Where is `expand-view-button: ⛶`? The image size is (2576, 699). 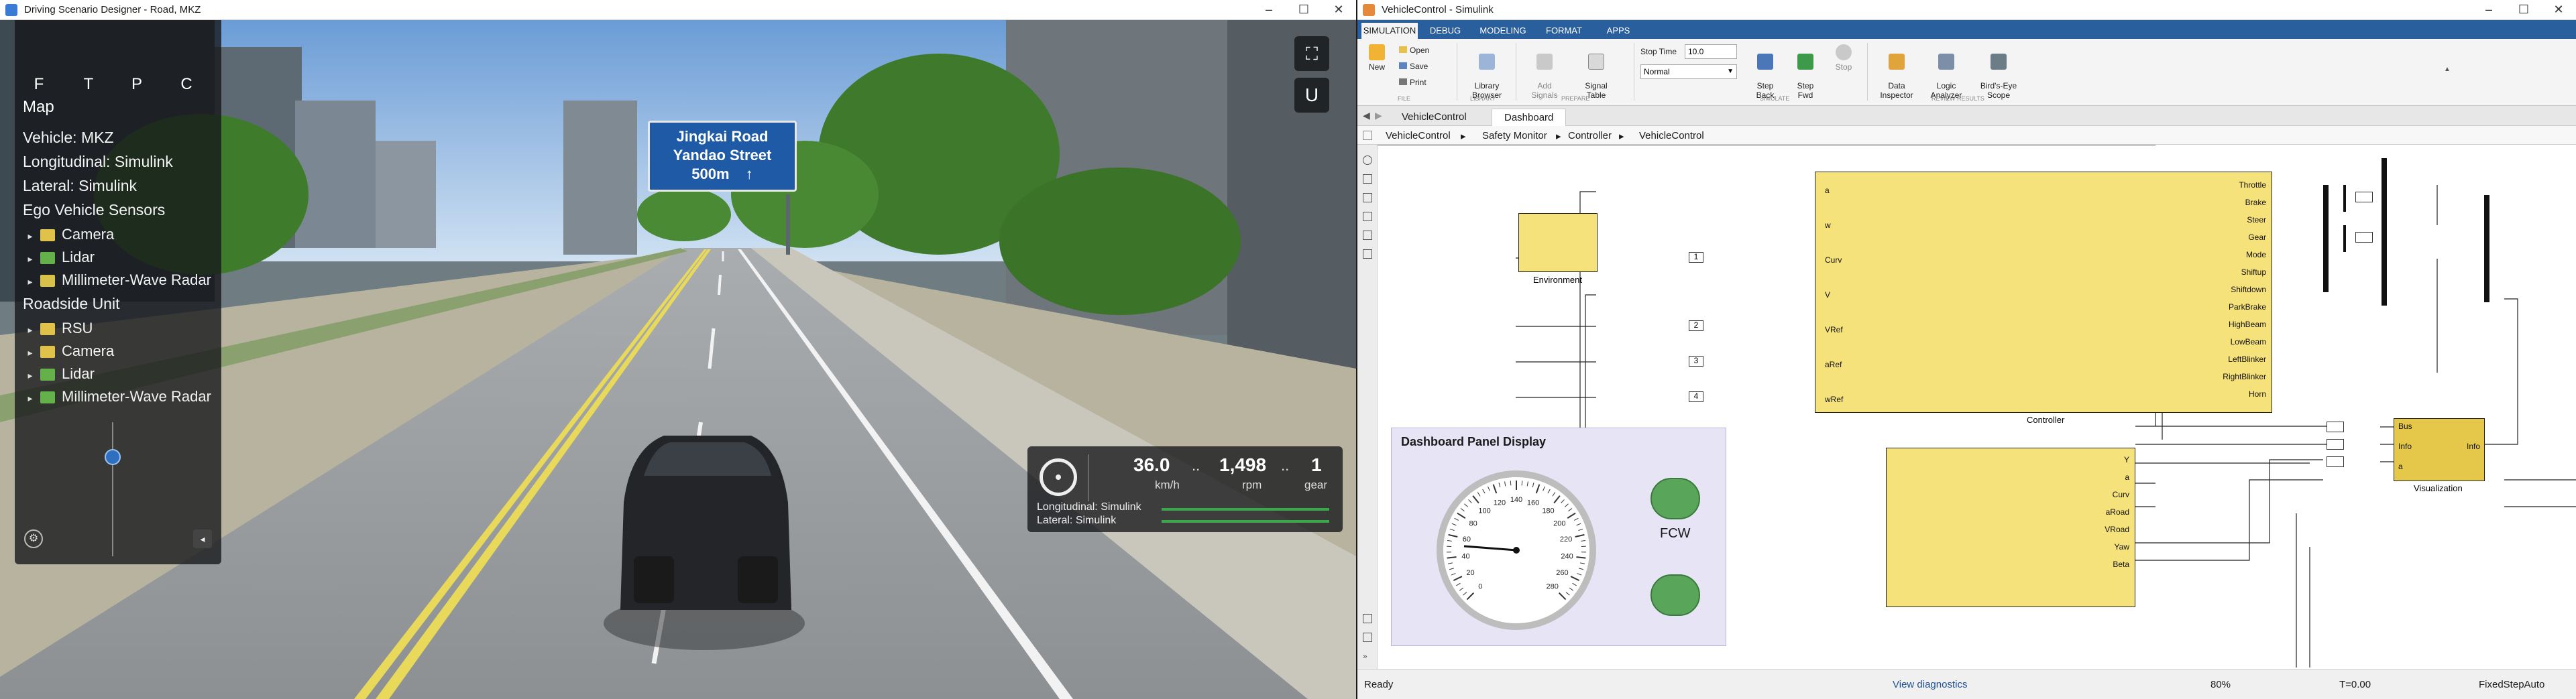 expand-view-button: ⛶ is located at coordinates (1311, 53).